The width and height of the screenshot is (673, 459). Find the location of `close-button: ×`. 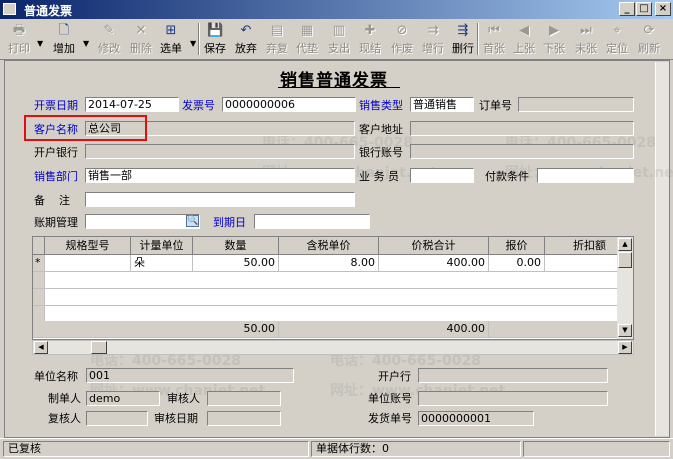

close-button: × is located at coordinates (663, 9).